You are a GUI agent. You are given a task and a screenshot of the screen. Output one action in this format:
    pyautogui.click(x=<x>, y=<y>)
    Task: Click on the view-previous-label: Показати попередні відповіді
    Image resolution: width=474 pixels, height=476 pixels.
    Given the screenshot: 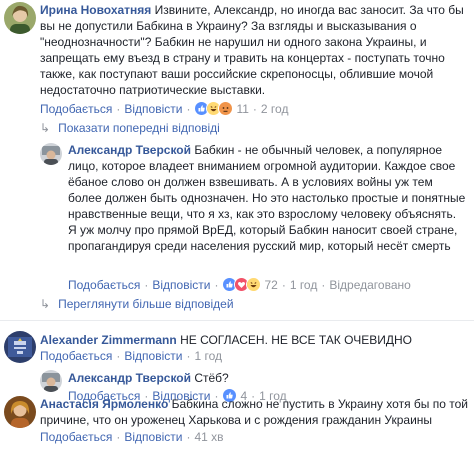 What is the action you would take?
    pyautogui.click(x=139, y=128)
    